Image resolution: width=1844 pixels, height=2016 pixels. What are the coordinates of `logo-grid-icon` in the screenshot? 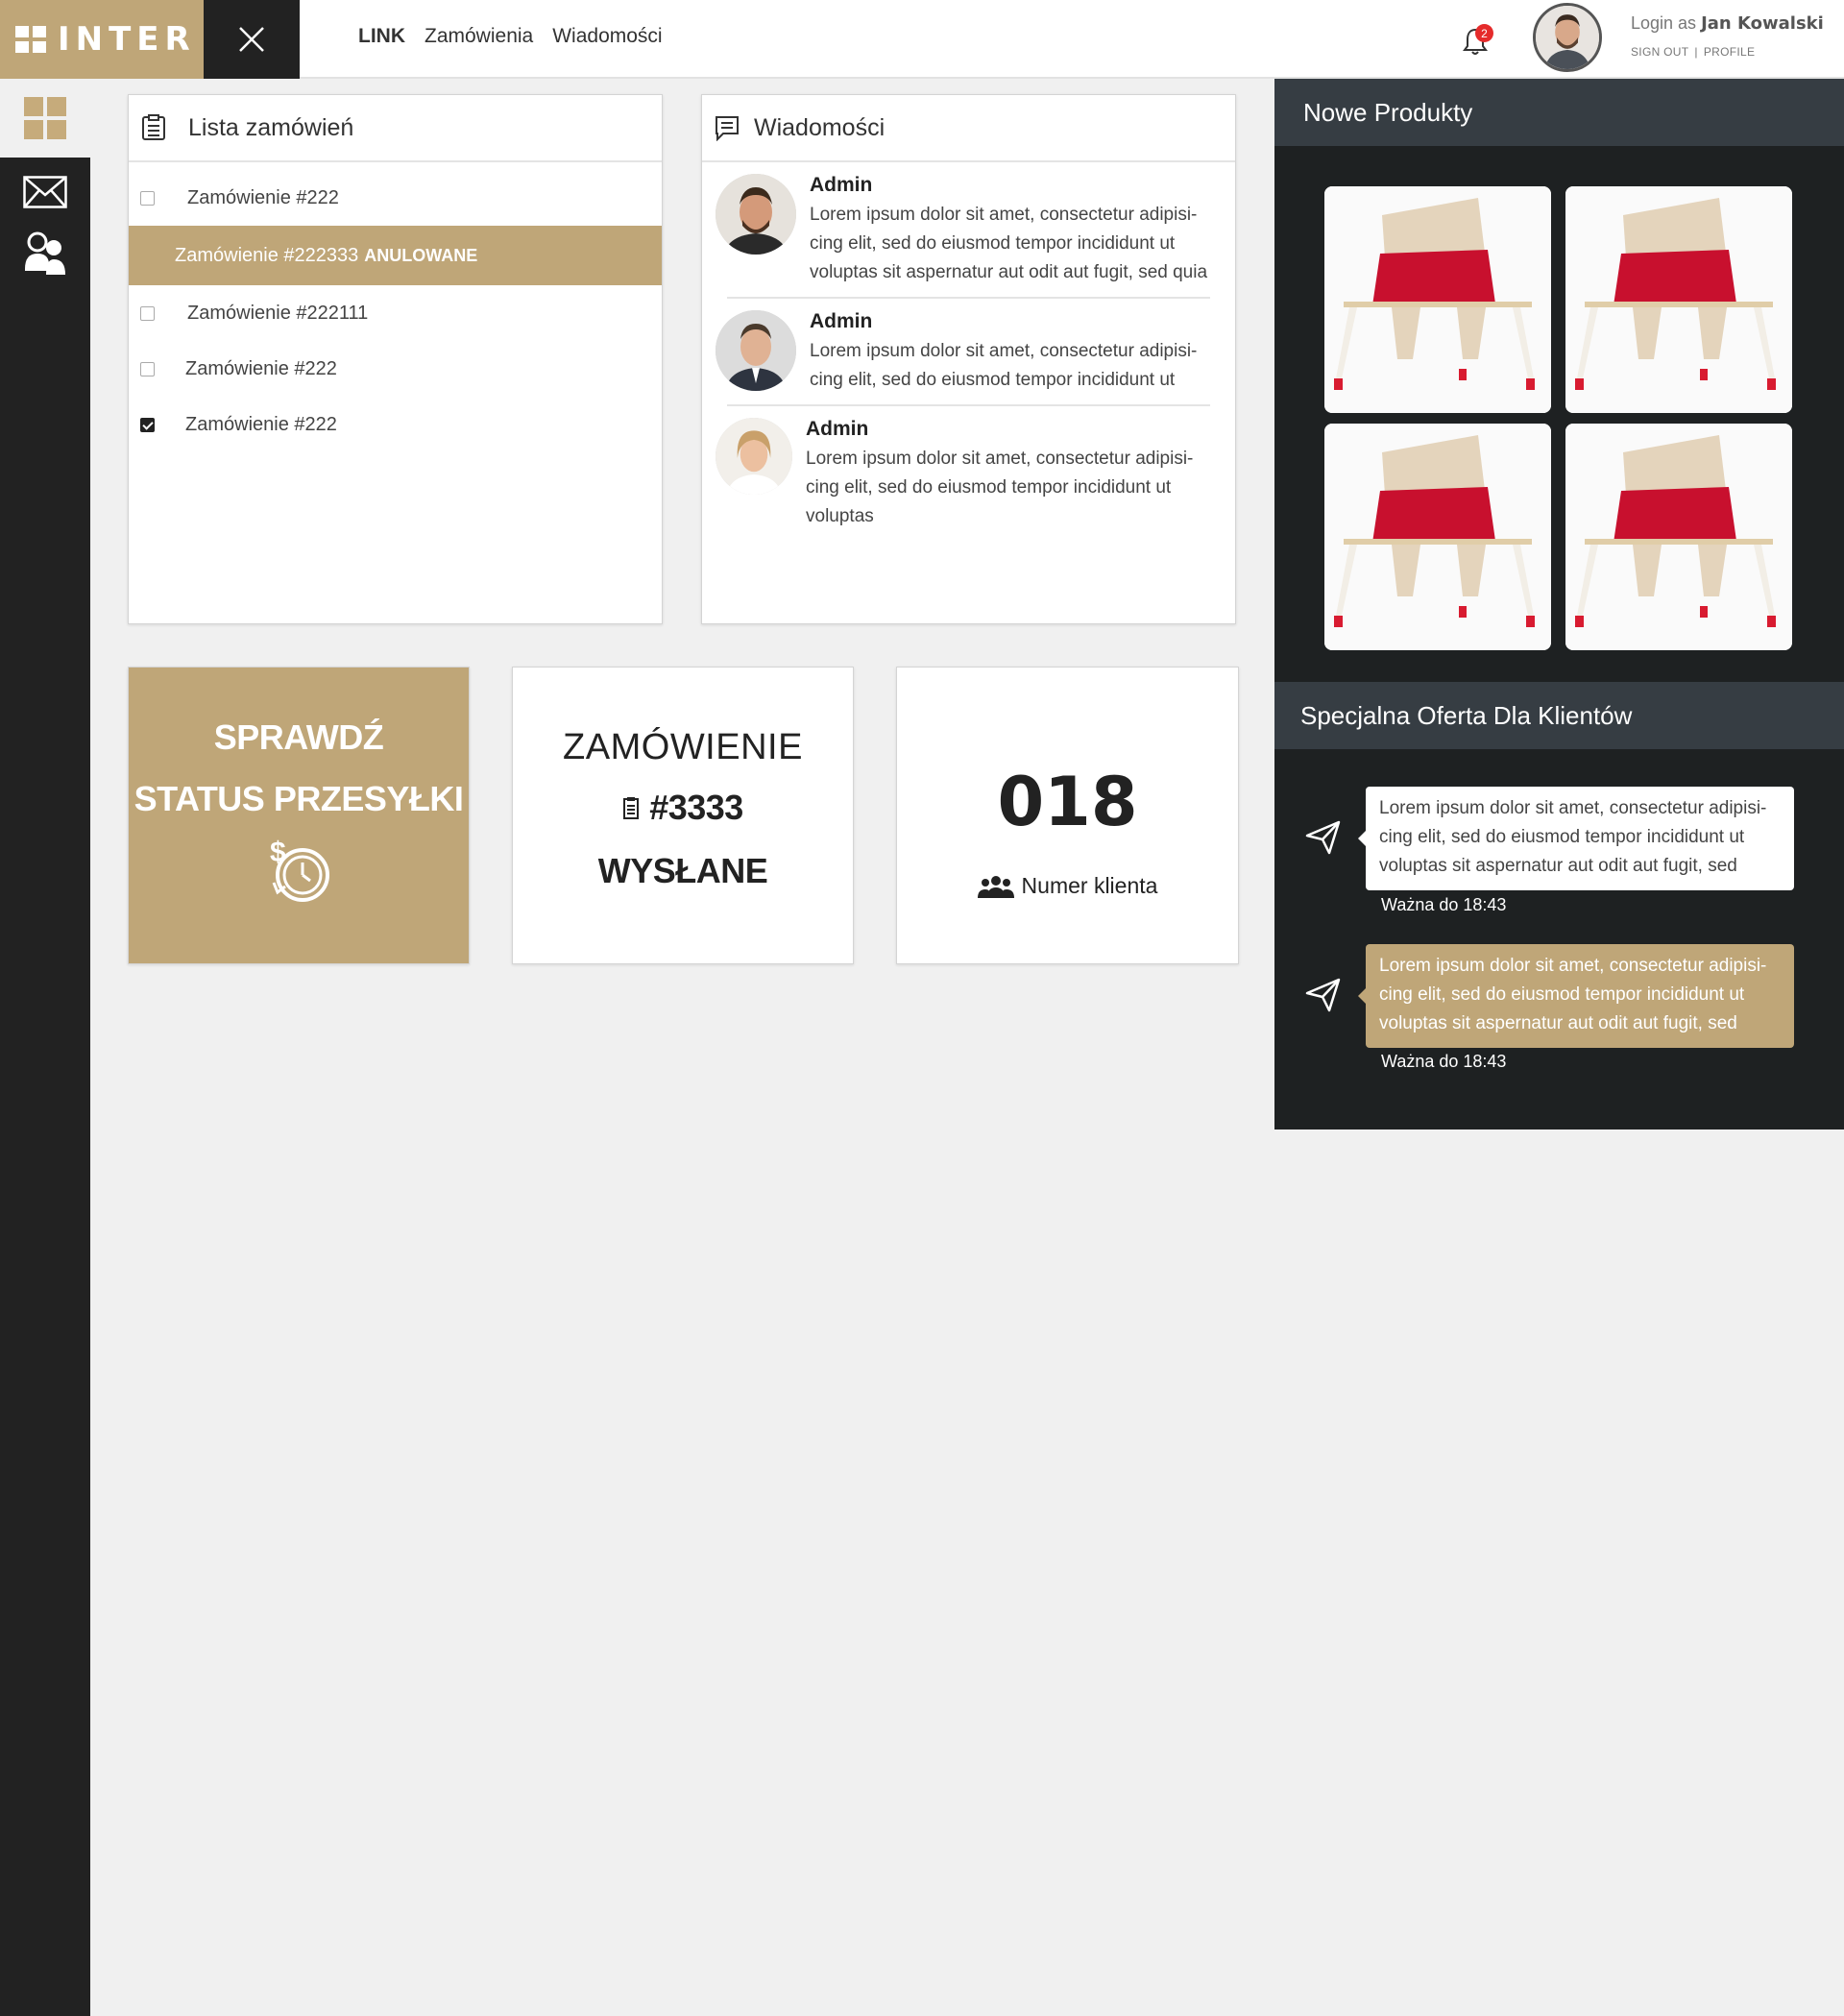 It's located at (30, 39).